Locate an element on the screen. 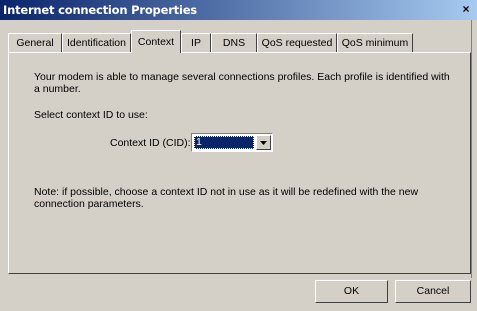 The height and width of the screenshot is (311, 477). tab-identification: Identification is located at coordinates (96, 42).